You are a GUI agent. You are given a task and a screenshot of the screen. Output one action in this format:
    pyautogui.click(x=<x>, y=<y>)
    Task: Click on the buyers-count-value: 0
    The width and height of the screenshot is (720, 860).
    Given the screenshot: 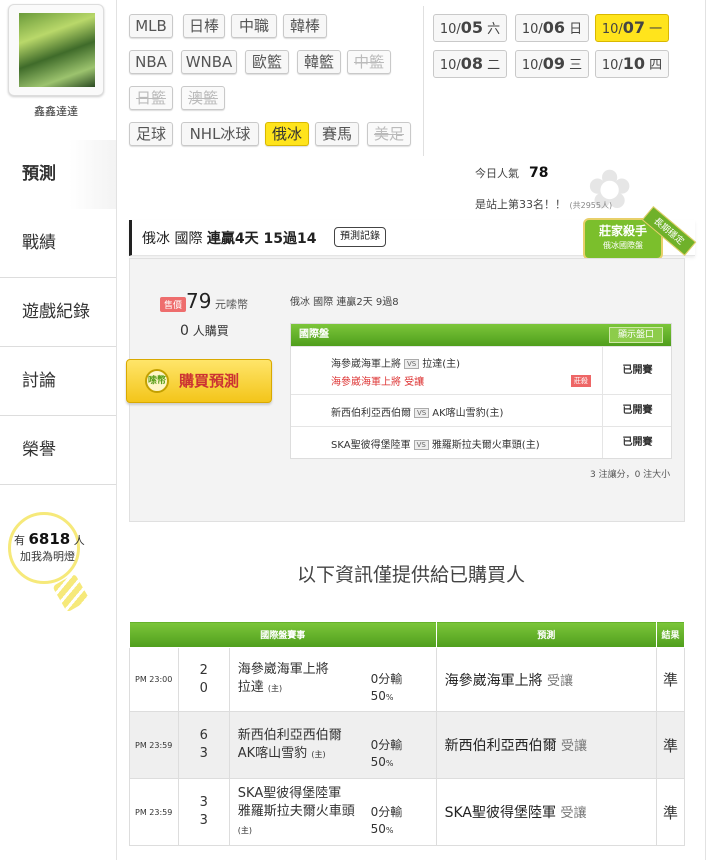 What is the action you would take?
    pyautogui.click(x=184, y=331)
    